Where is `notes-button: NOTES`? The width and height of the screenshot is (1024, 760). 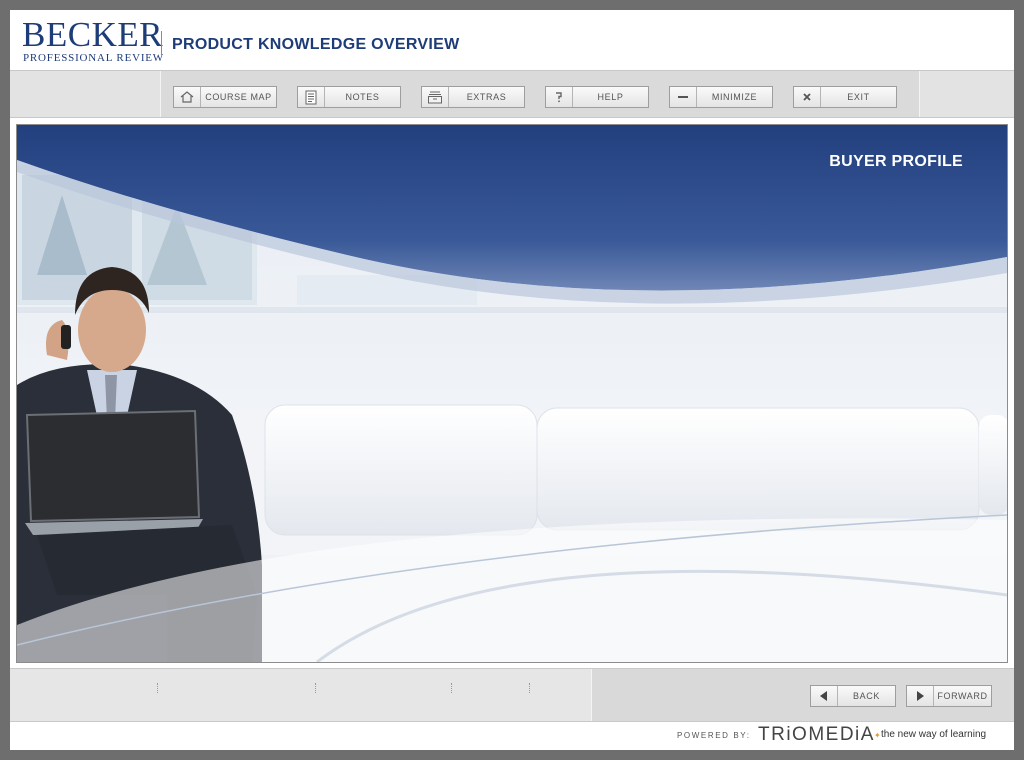 notes-button: NOTES is located at coordinates (349, 97).